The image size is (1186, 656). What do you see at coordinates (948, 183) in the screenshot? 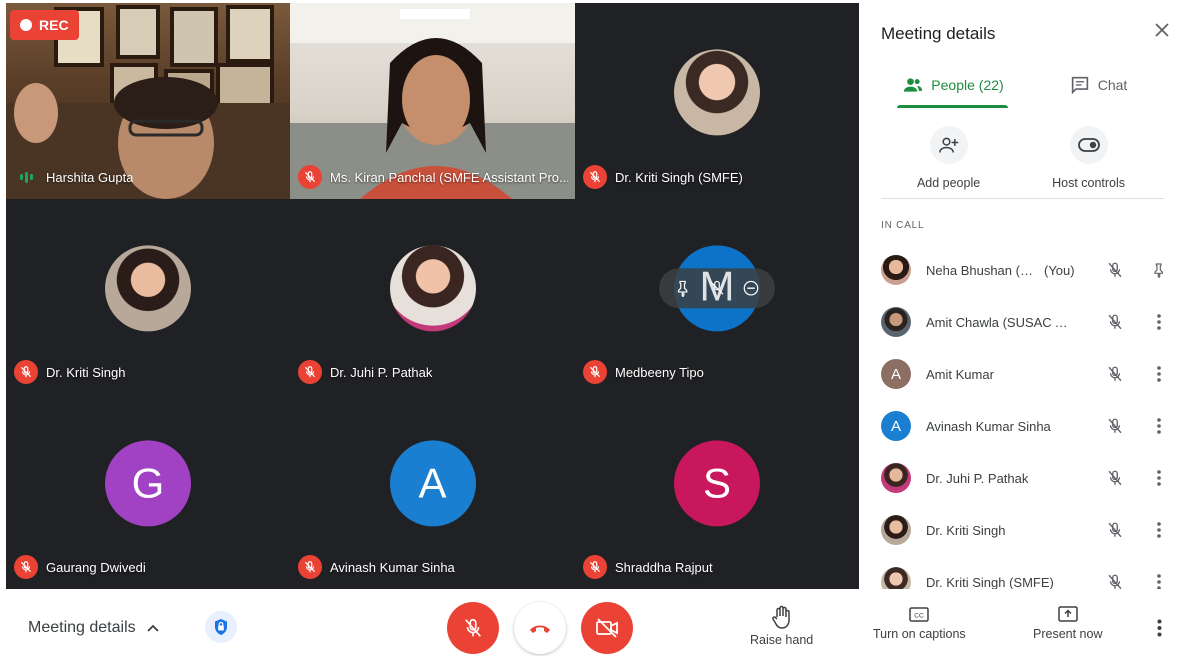
I see `add-people-label: Add people` at bounding box center [948, 183].